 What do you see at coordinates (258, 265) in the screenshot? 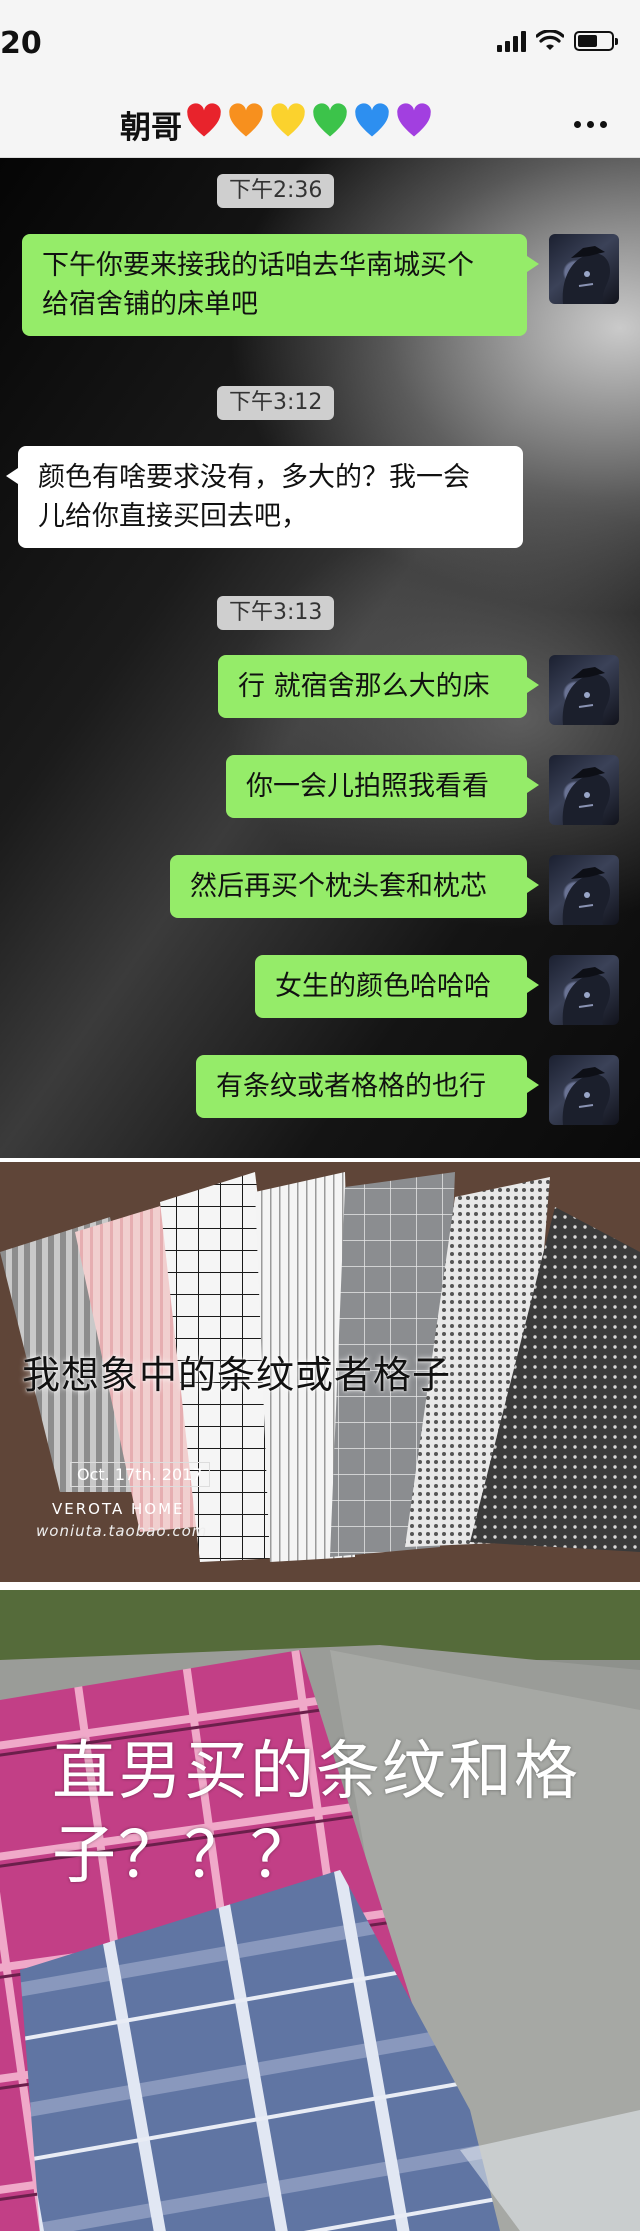
I see `message-line: 下午你要来接我的话咱去华南城买个` at bounding box center [258, 265].